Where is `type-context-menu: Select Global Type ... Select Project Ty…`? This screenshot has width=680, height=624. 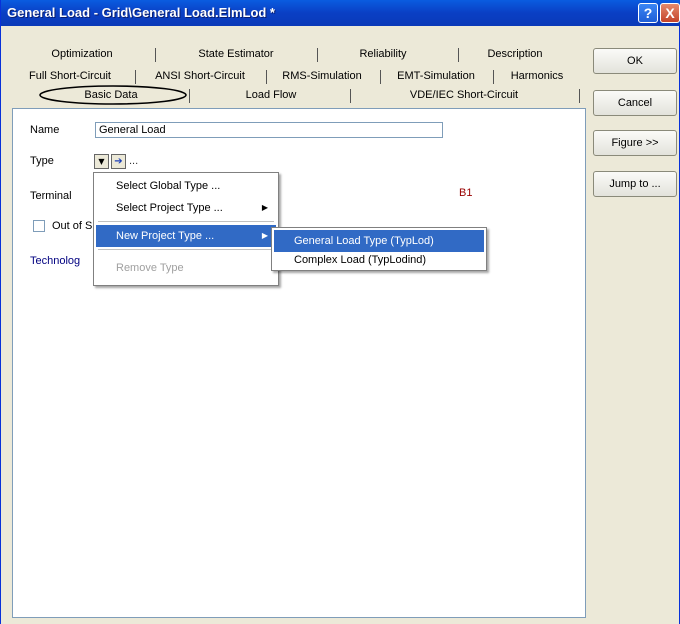 type-context-menu: Select Global Type ... Select Project Ty… is located at coordinates (186, 229).